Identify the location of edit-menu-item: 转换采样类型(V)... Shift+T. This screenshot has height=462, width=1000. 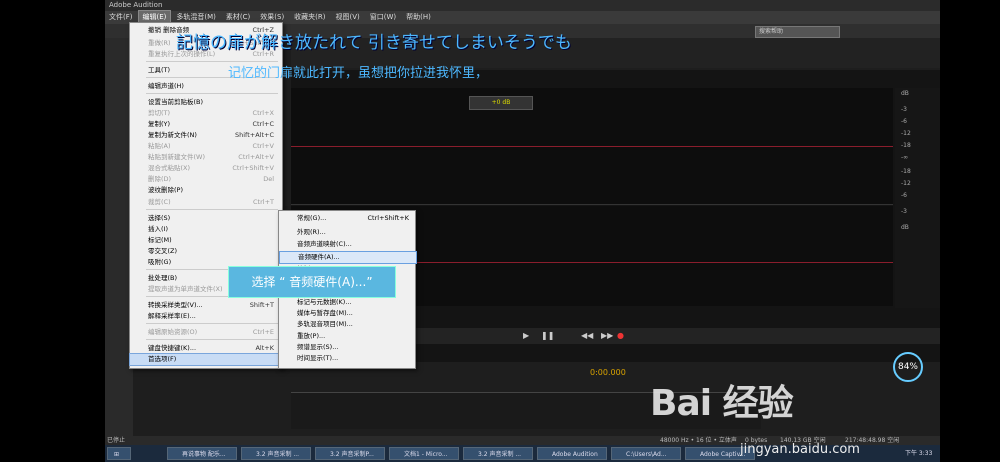
(206, 305).